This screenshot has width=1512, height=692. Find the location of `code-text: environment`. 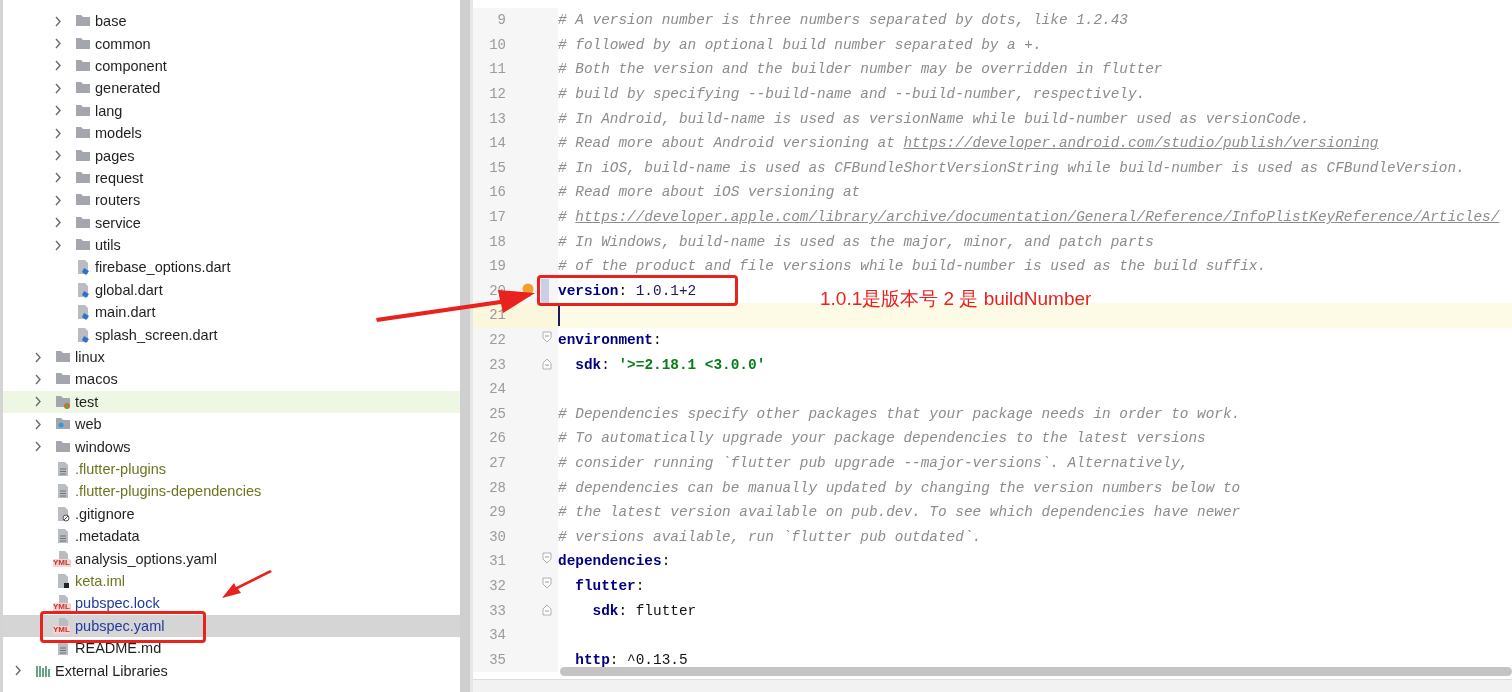

code-text: environment is located at coordinates (605, 340).